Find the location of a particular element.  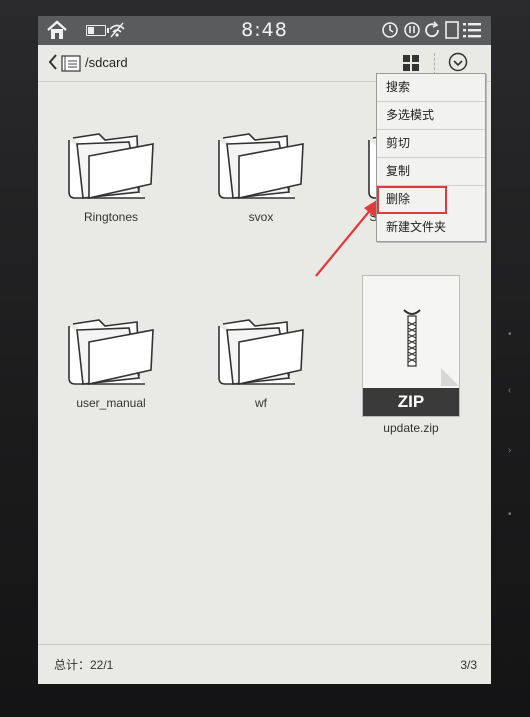

page-indicator: 3/3 is located at coordinates (468, 665).